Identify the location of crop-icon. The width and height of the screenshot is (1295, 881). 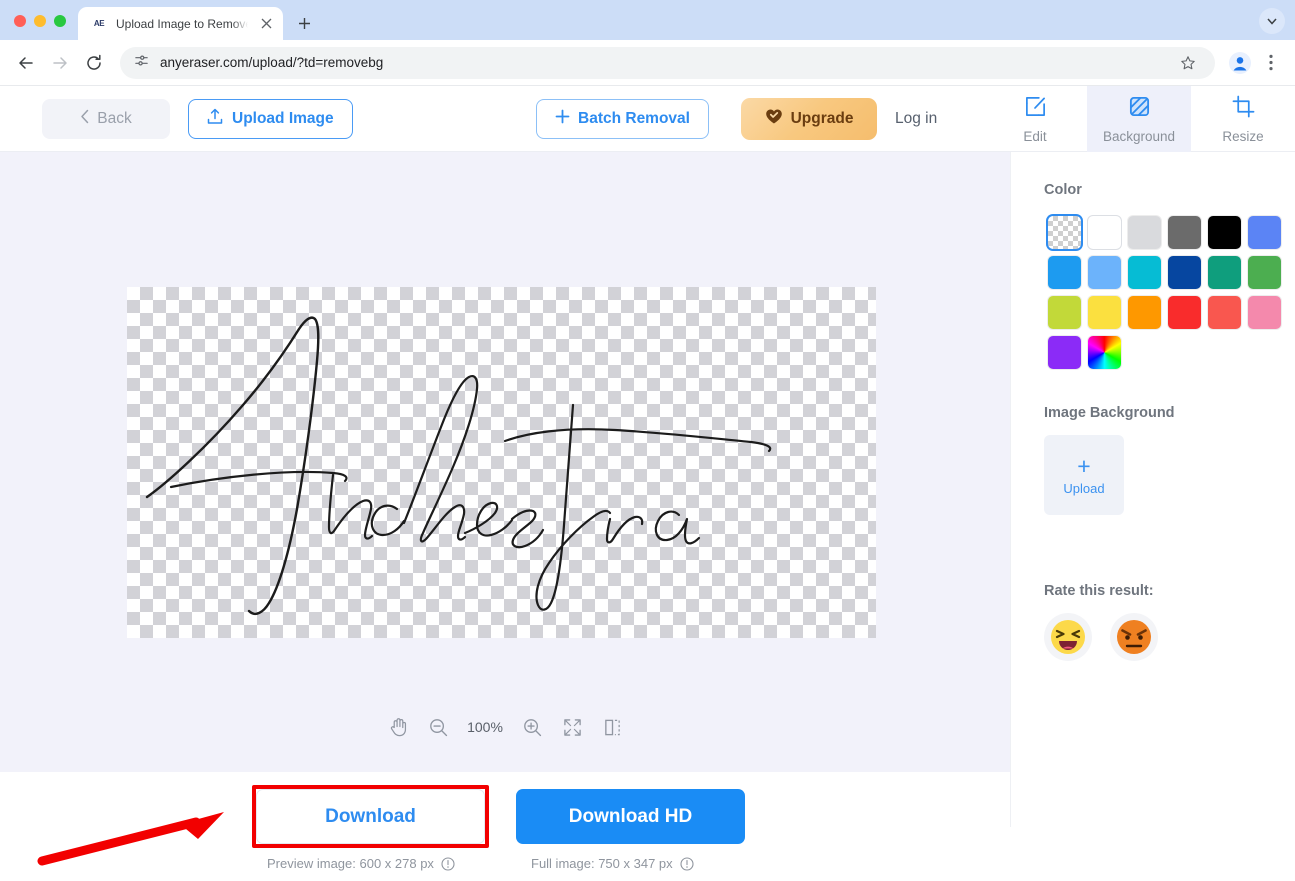
(1243, 109).